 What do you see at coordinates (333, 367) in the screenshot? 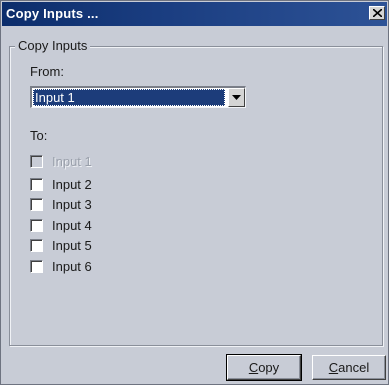
I see `cancel-button-mnemonic: C` at bounding box center [333, 367].